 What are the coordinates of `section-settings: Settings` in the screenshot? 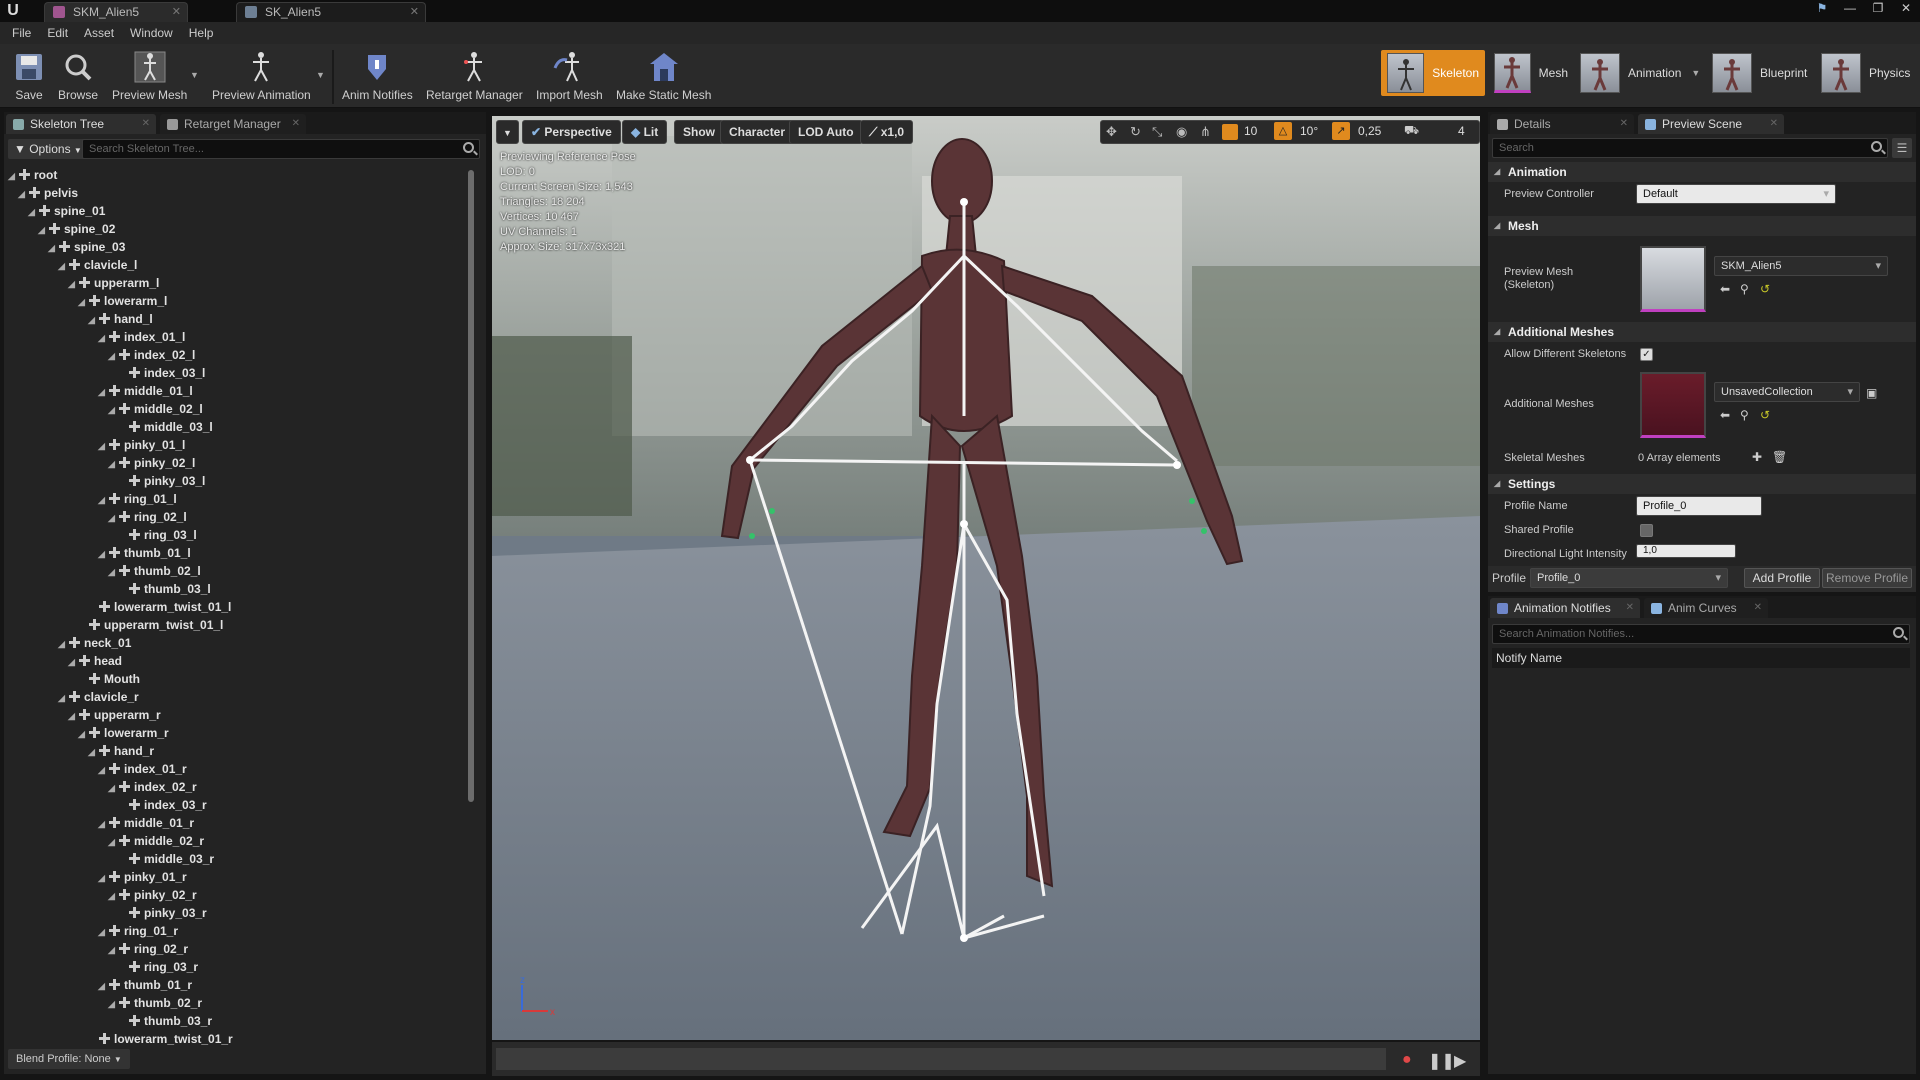 It's located at (1702, 484).